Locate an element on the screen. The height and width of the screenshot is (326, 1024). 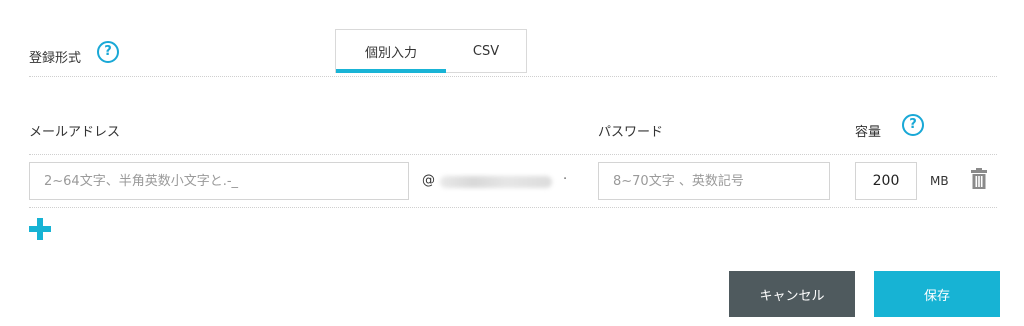
password-column-header: パスワード is located at coordinates (631, 132).